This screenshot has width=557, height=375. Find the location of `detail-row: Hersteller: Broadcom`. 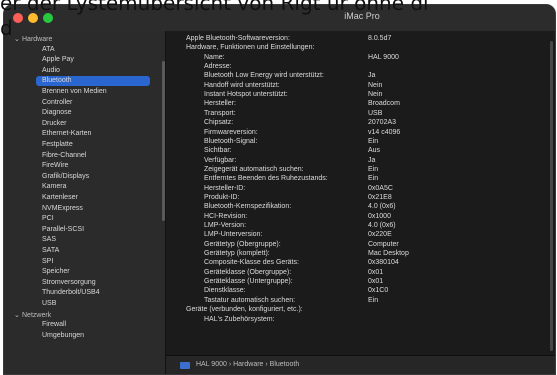

detail-row: Hersteller: Broadcom is located at coordinates (360, 104).